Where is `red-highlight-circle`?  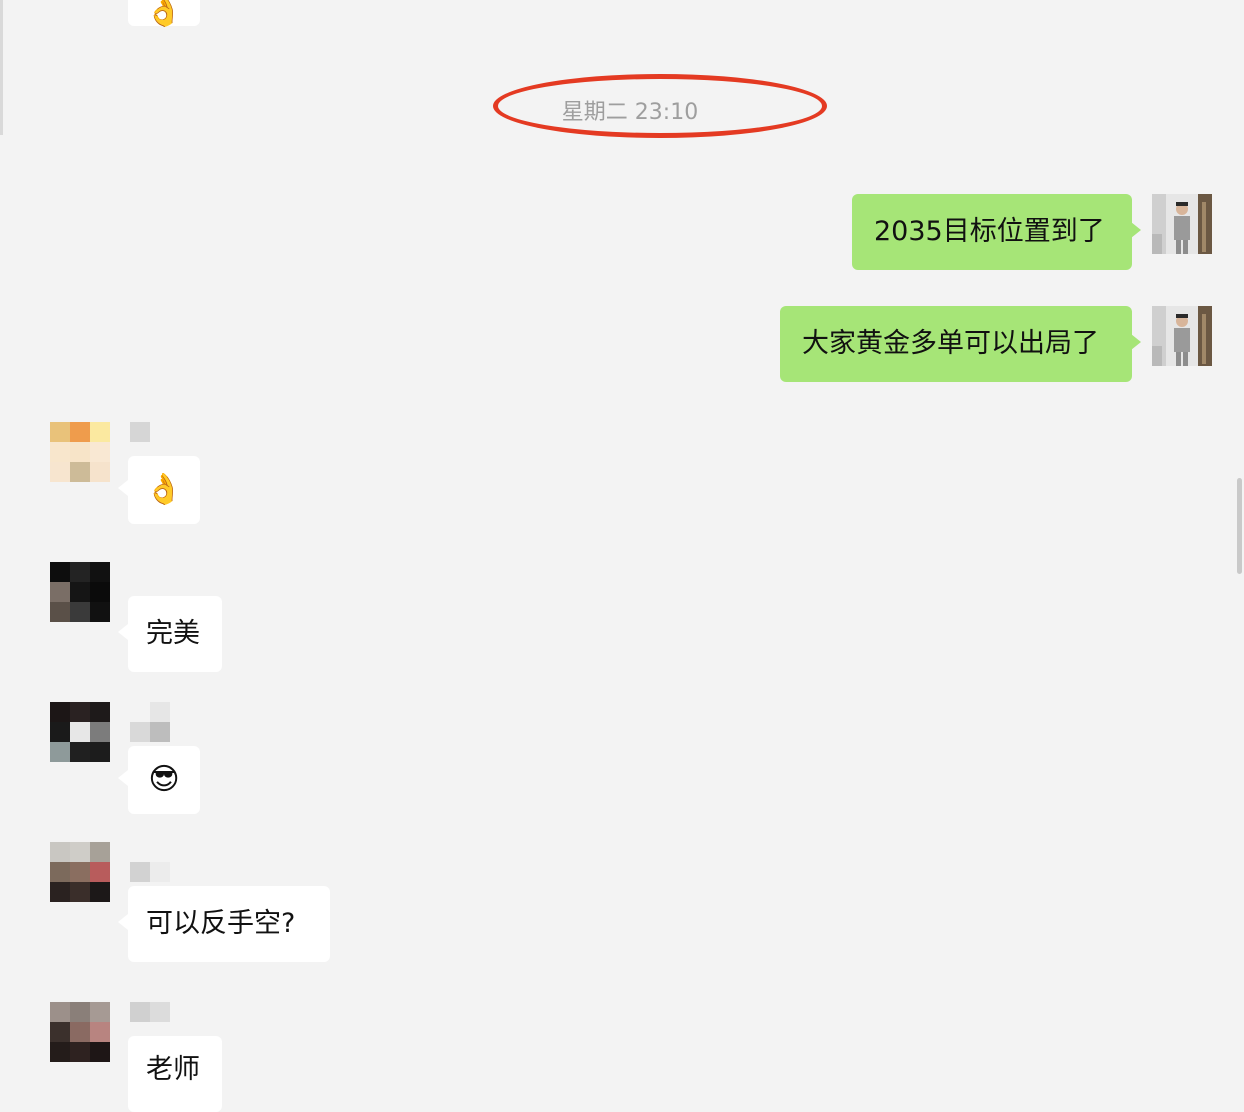
red-highlight-circle is located at coordinates (660, 106).